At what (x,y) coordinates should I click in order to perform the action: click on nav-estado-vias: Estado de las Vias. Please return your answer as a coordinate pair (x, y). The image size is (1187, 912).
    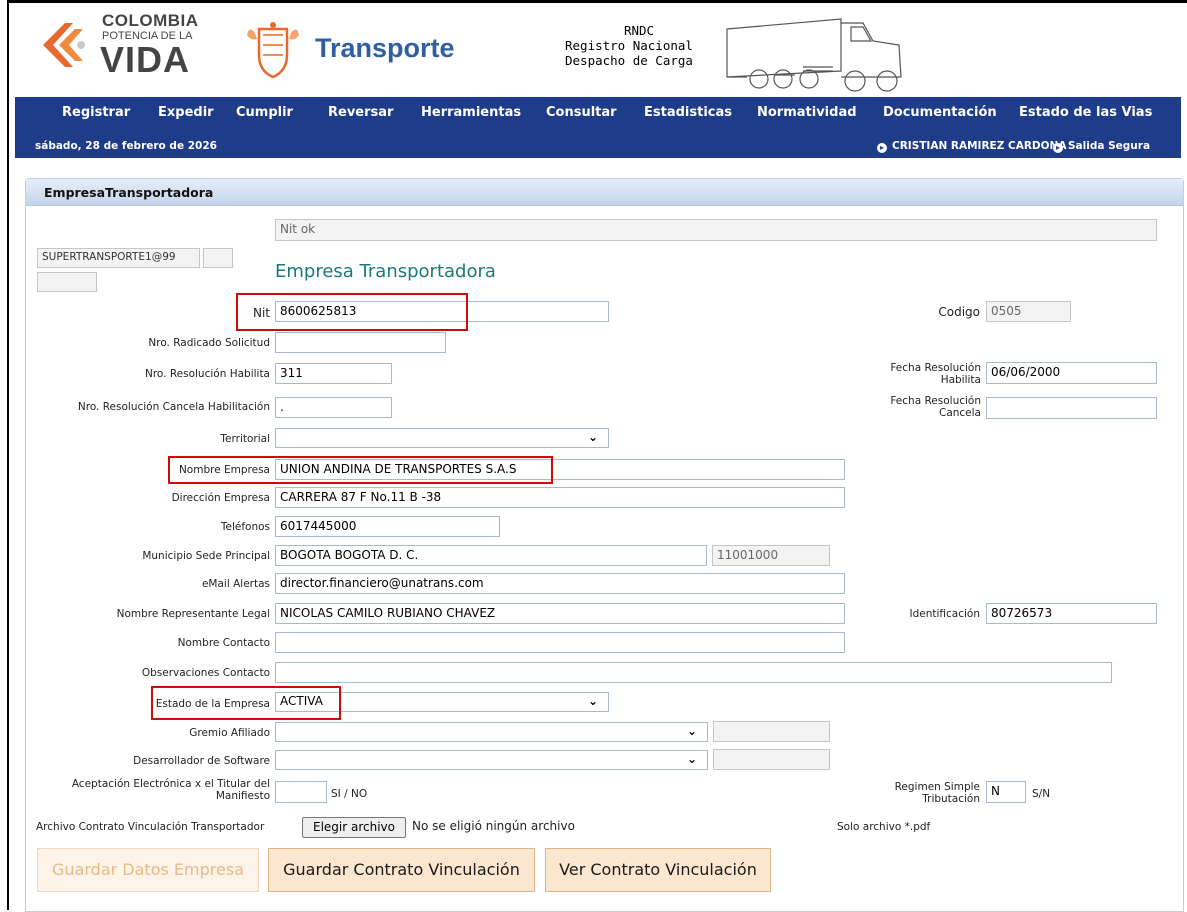
    Looking at the image, I should click on (1085, 112).